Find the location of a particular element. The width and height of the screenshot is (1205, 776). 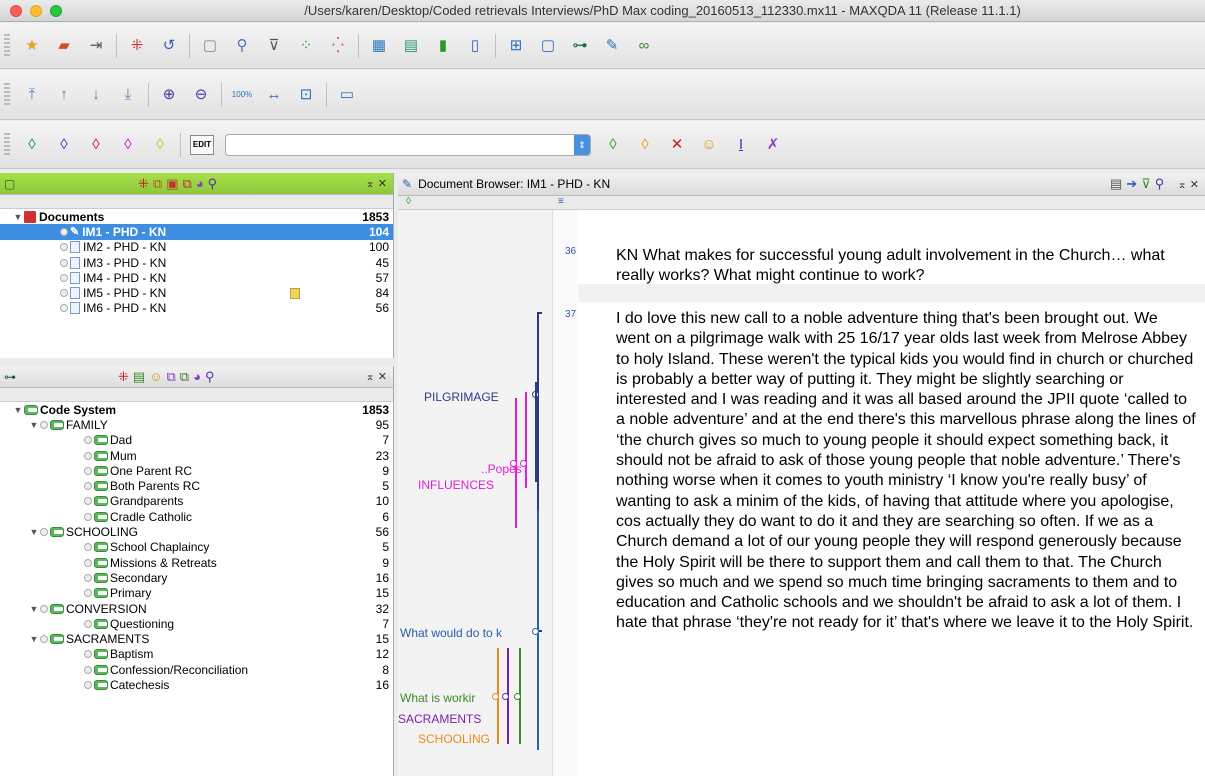

overview-icon: ▢ is located at coordinates (210, 46).